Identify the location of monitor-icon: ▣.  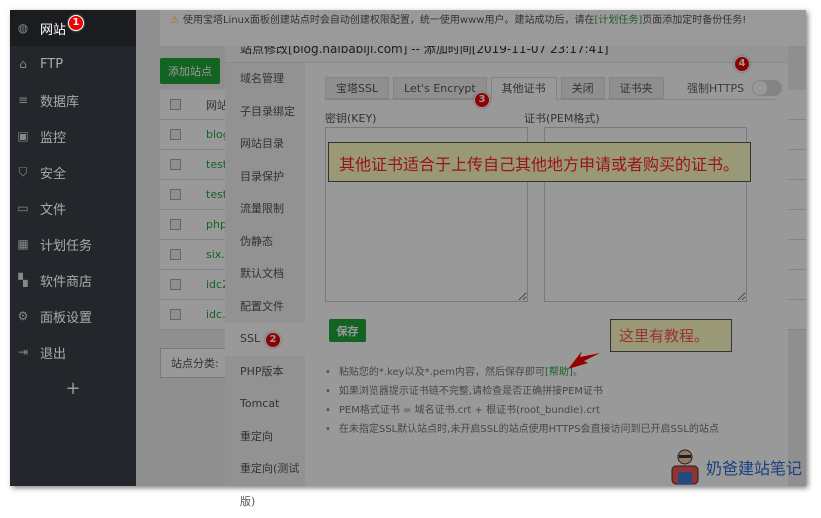
(23, 136).